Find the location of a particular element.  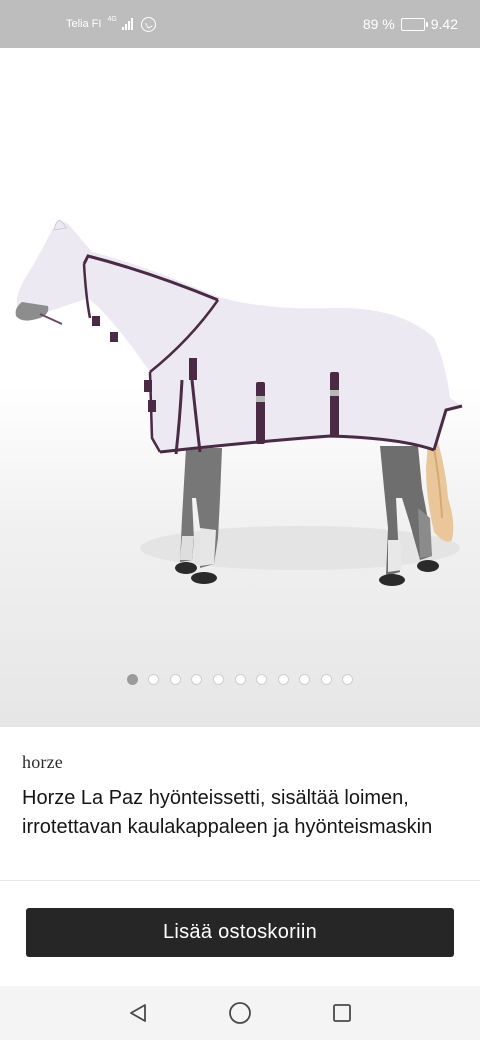

back-triangle-icon is located at coordinates (138, 1013).